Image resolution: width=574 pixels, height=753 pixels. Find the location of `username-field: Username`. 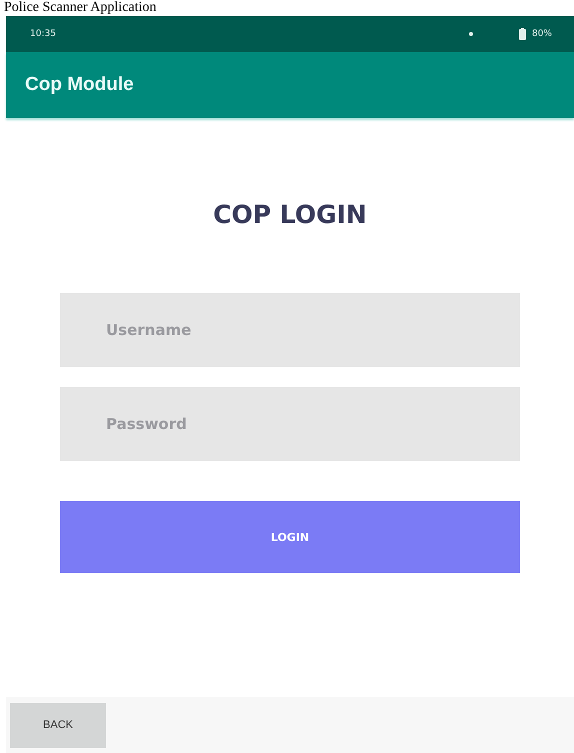

username-field: Username is located at coordinates (290, 330).